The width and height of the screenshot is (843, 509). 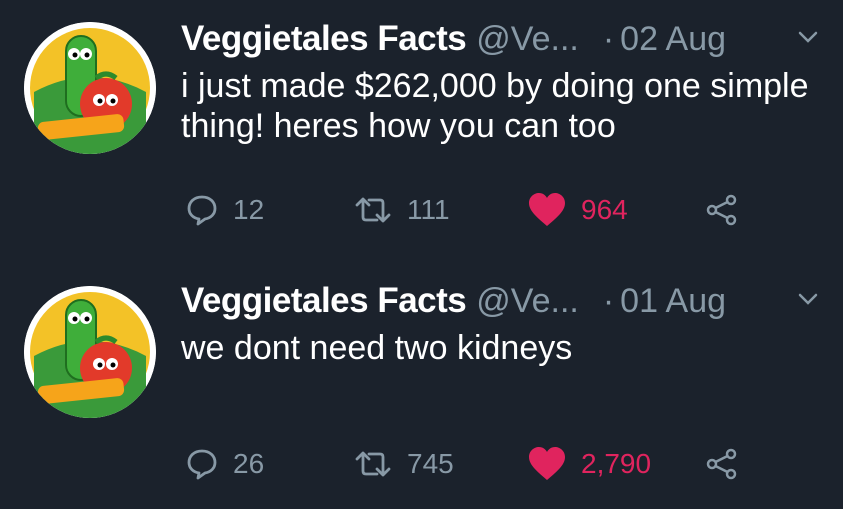 I want to click on tweet-date: 02 Aug, so click(x=673, y=39).